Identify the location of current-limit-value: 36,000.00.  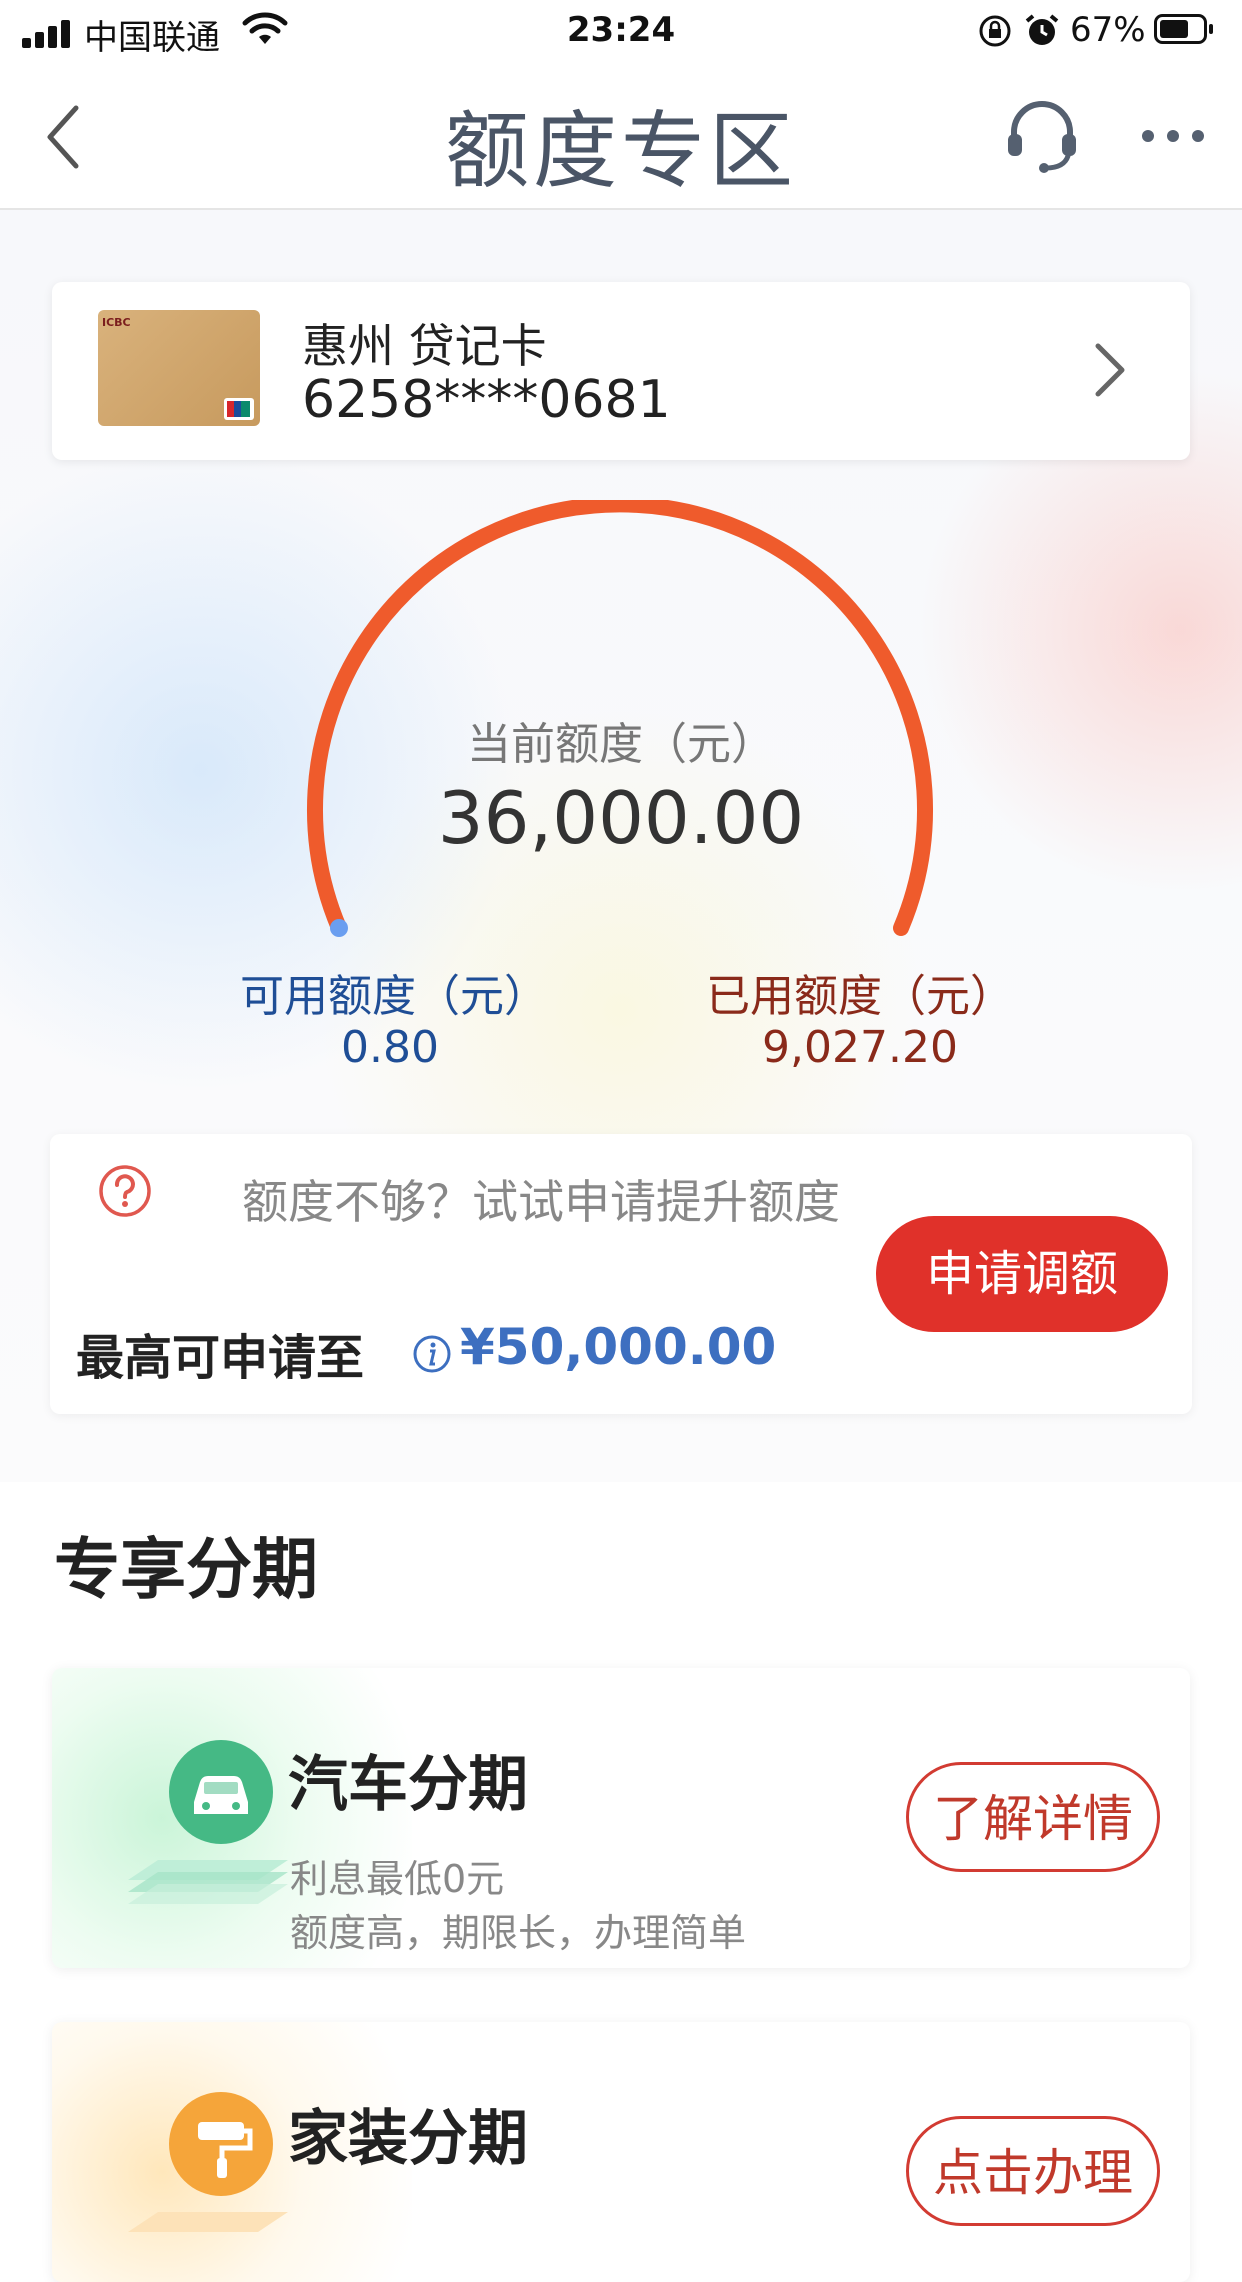
(621, 818).